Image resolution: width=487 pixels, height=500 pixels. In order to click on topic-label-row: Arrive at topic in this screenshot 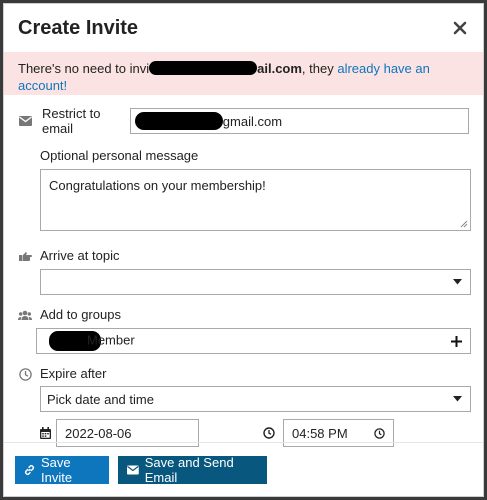, I will do `click(243, 256)`.